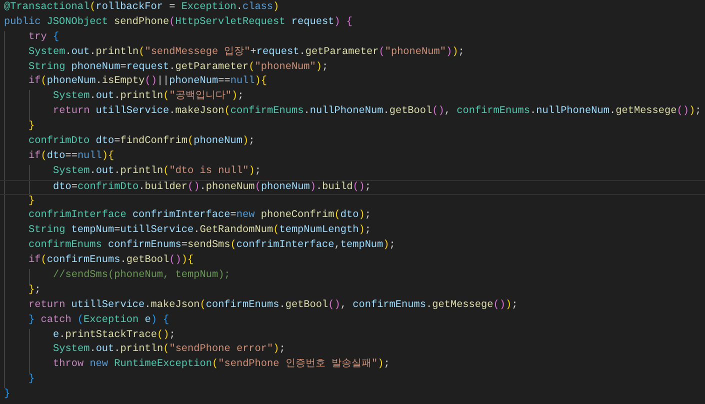  What do you see at coordinates (377, 112) in the screenshot?
I see `code-line: return utillService.makeJson(confirmEnums.nullPhoneNum.getBool(), confirmEnums.nullPhoneNum.getMessege());` at bounding box center [377, 112].